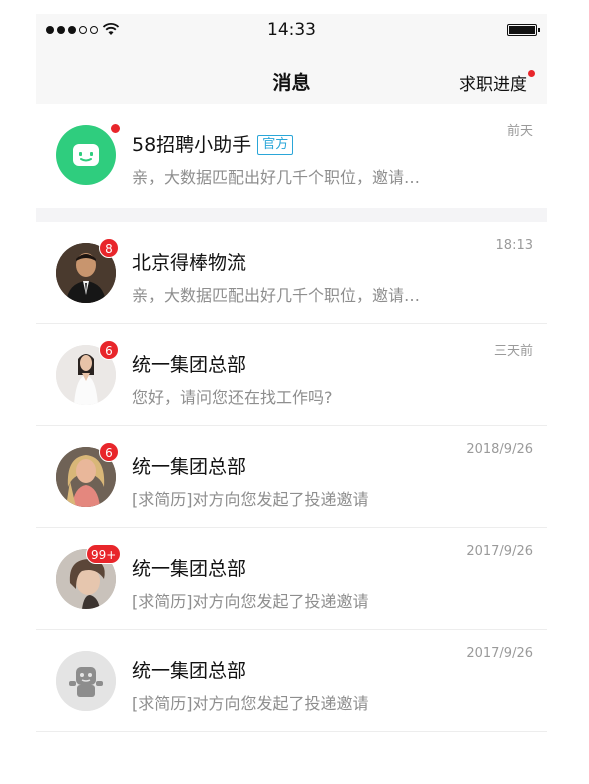  Describe the element at coordinates (291, 375) in the screenshot. I see `list-item: 6 统一集团总部 您好，请问您还在找工作吗? 三天前` at that location.